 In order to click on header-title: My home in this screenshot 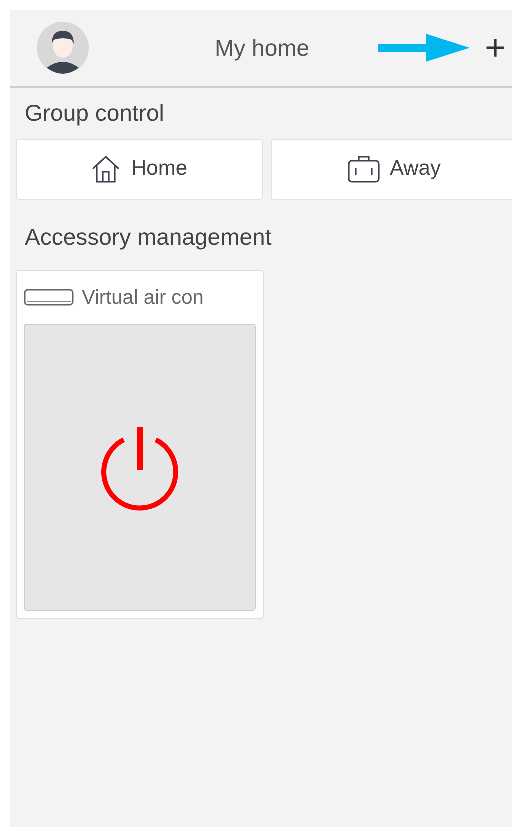, I will do `click(262, 48)`.